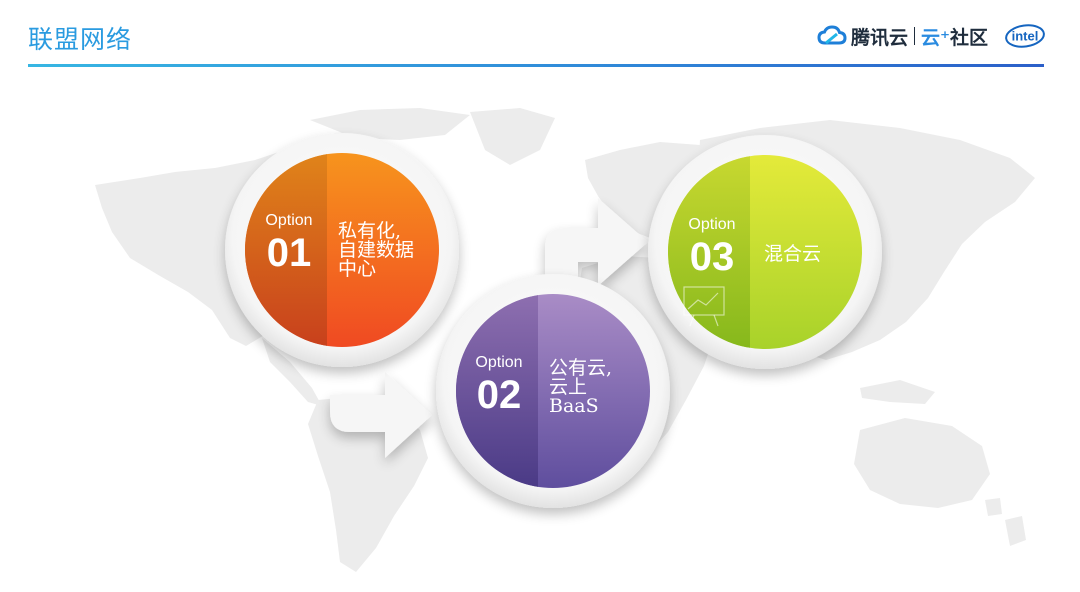 This screenshot has height=592, width=1080. Describe the element at coordinates (499, 362) in the screenshot. I see `option-2-prefix: Option` at that location.